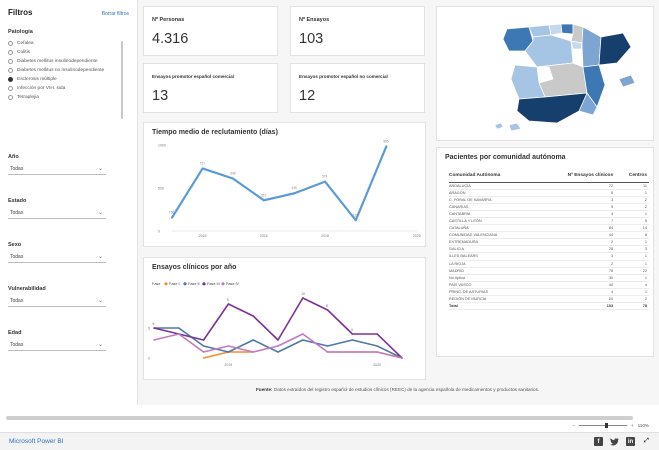  What do you see at coordinates (319, 418) in the screenshot?
I see `scrollbar-track` at bounding box center [319, 418].